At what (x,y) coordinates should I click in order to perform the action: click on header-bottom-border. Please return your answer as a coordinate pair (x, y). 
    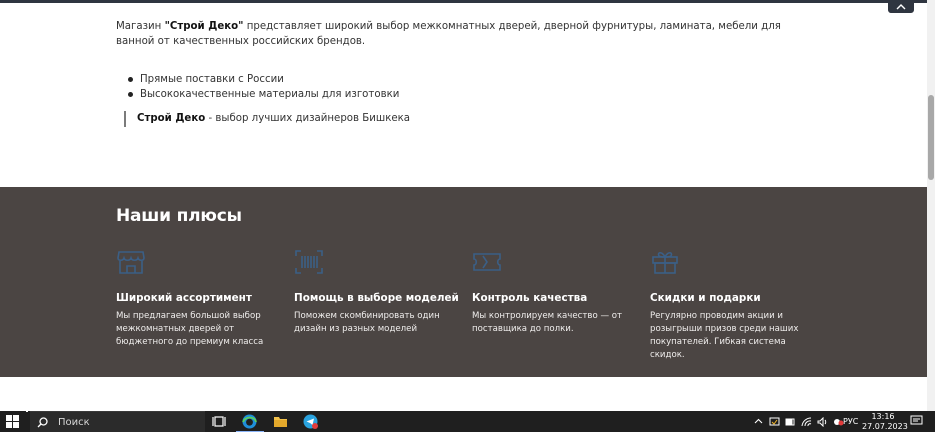
    Looking at the image, I should click on (463, 1).